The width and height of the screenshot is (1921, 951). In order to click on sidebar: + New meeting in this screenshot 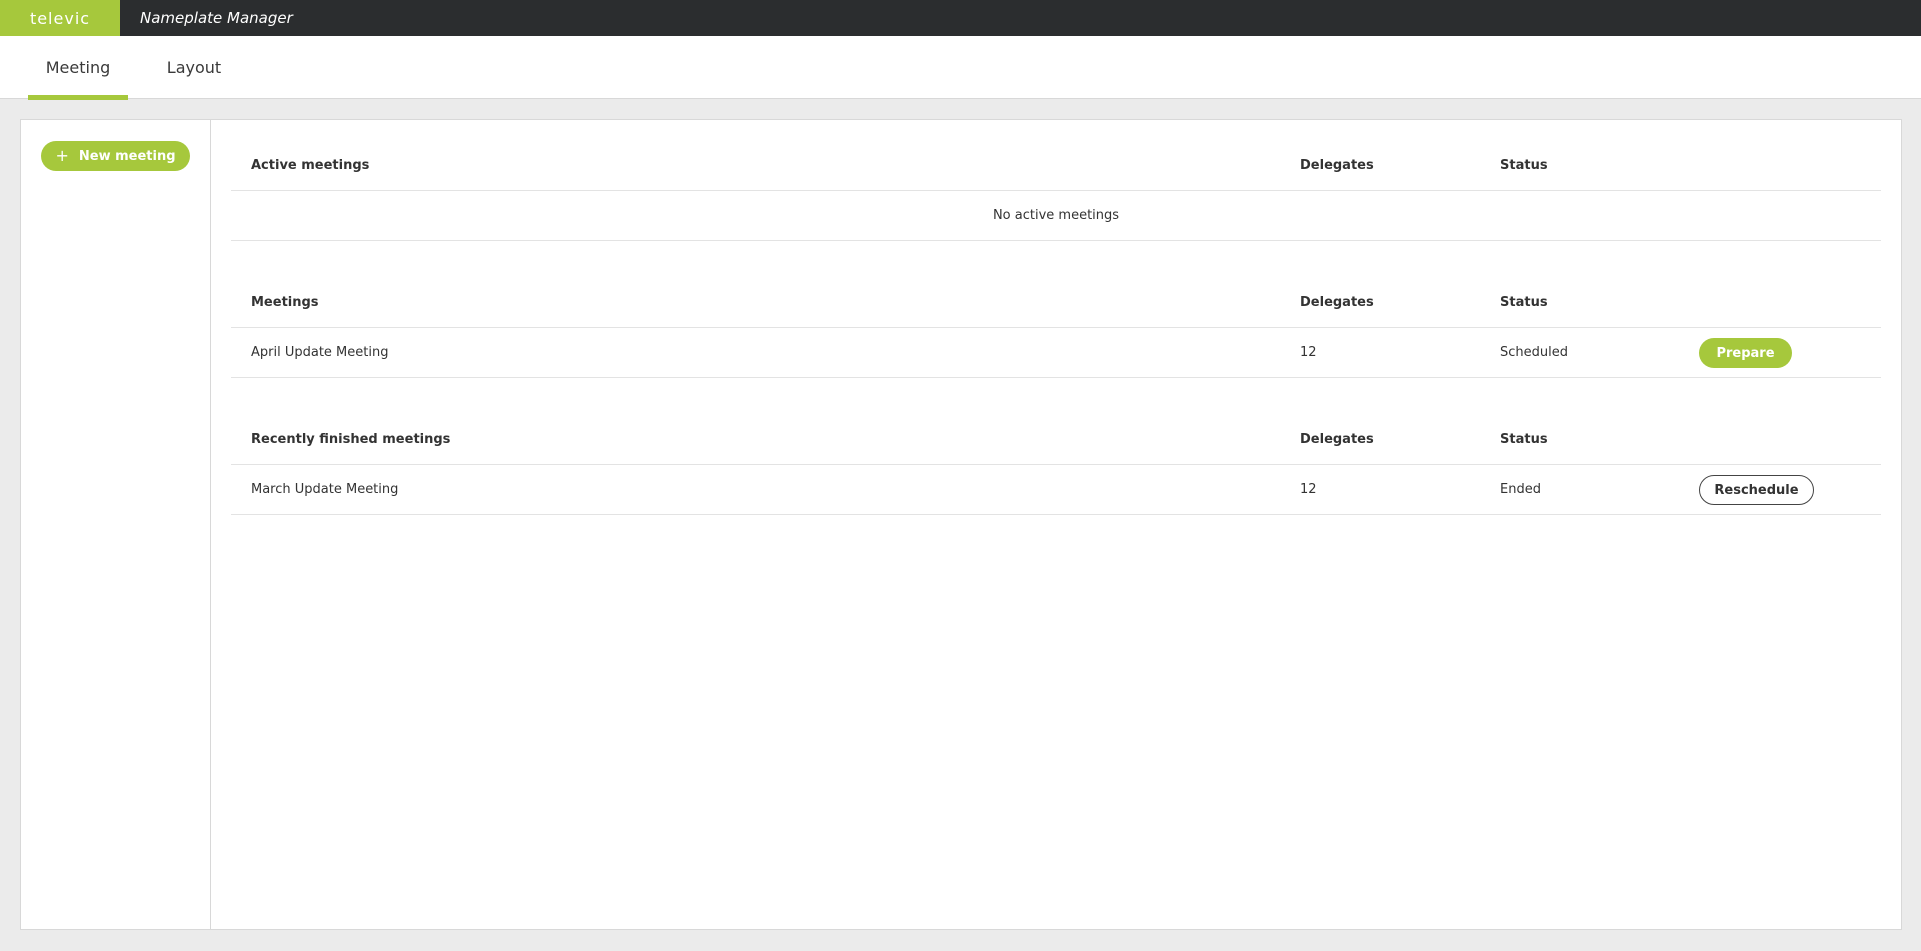, I will do `click(116, 524)`.